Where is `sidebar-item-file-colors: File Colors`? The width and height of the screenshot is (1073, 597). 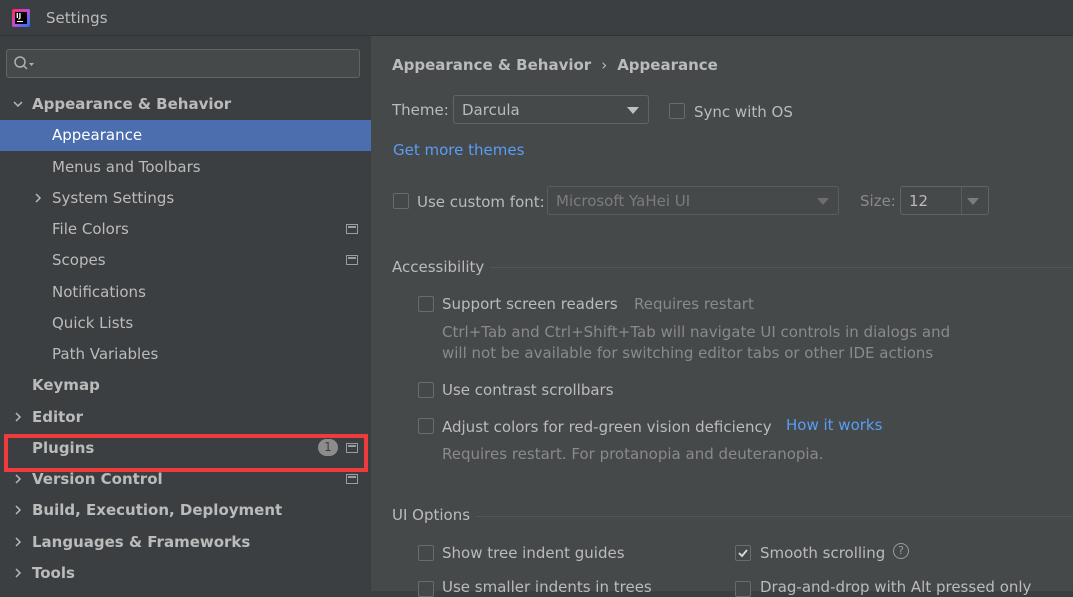
sidebar-item-file-colors: File Colors is located at coordinates (185, 229).